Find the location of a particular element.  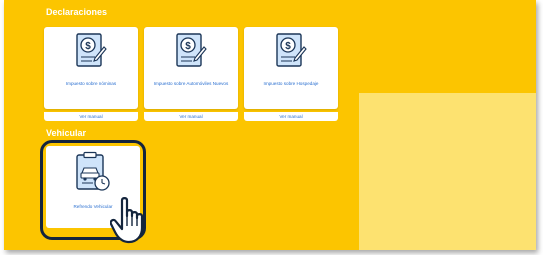

ver-manual-link-1: Ver manual is located at coordinates (91, 116).